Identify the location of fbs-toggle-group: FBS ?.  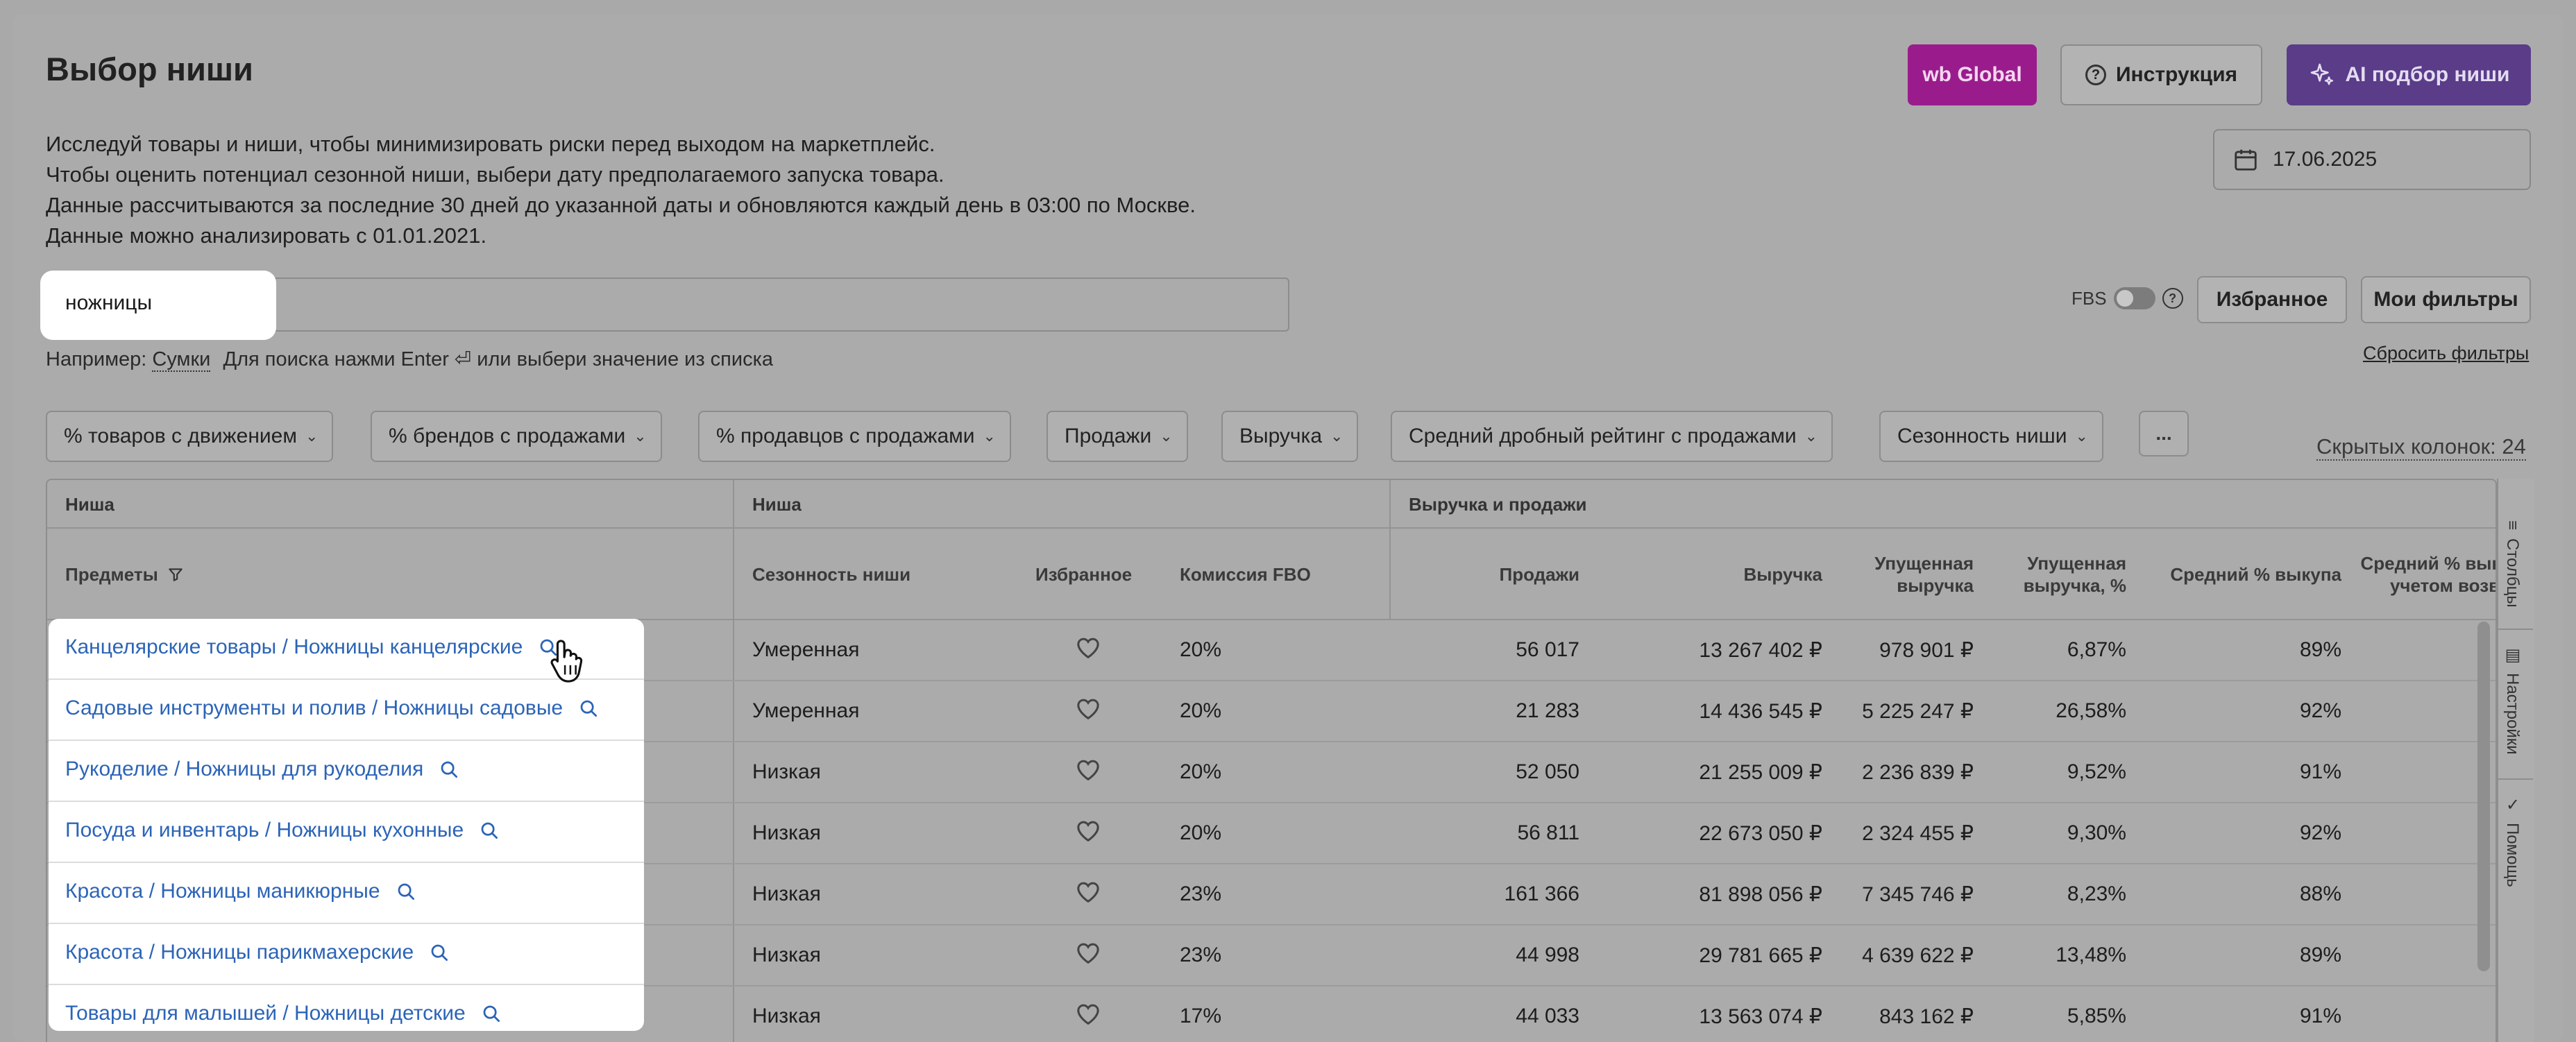
(2127, 298).